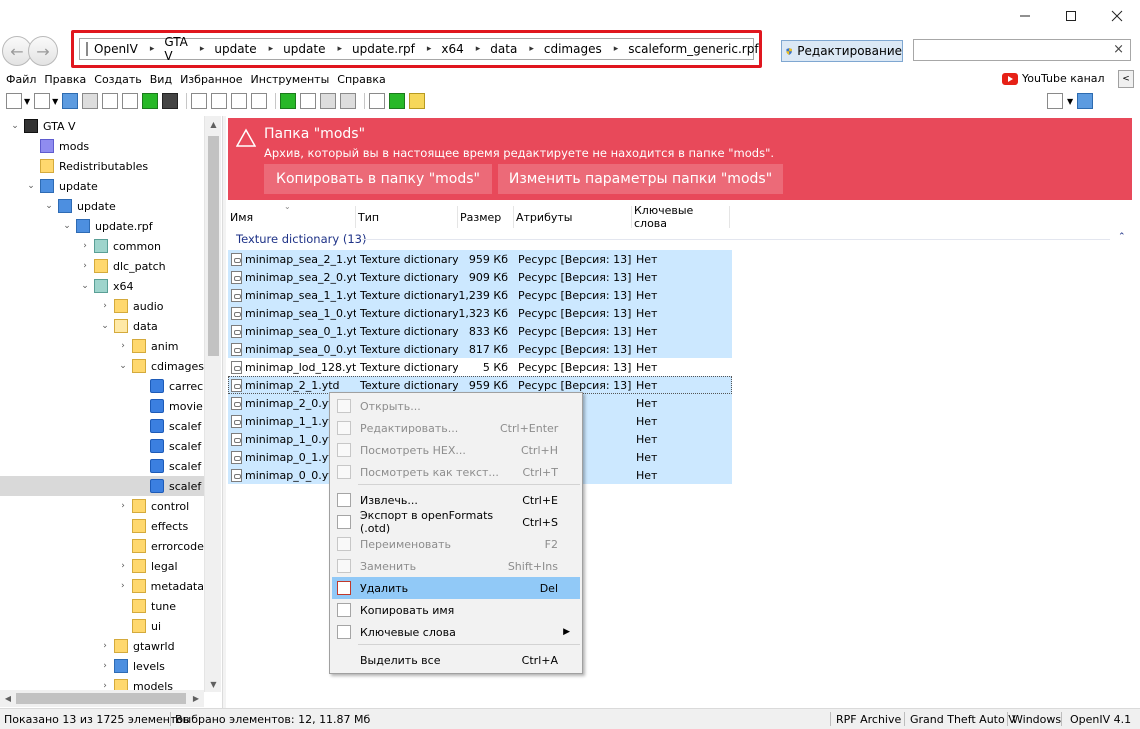 The image size is (1140, 729). Describe the element at coordinates (456, 566) in the screenshot. I see `context-menu-item: Заменить Shift+Ins` at that location.